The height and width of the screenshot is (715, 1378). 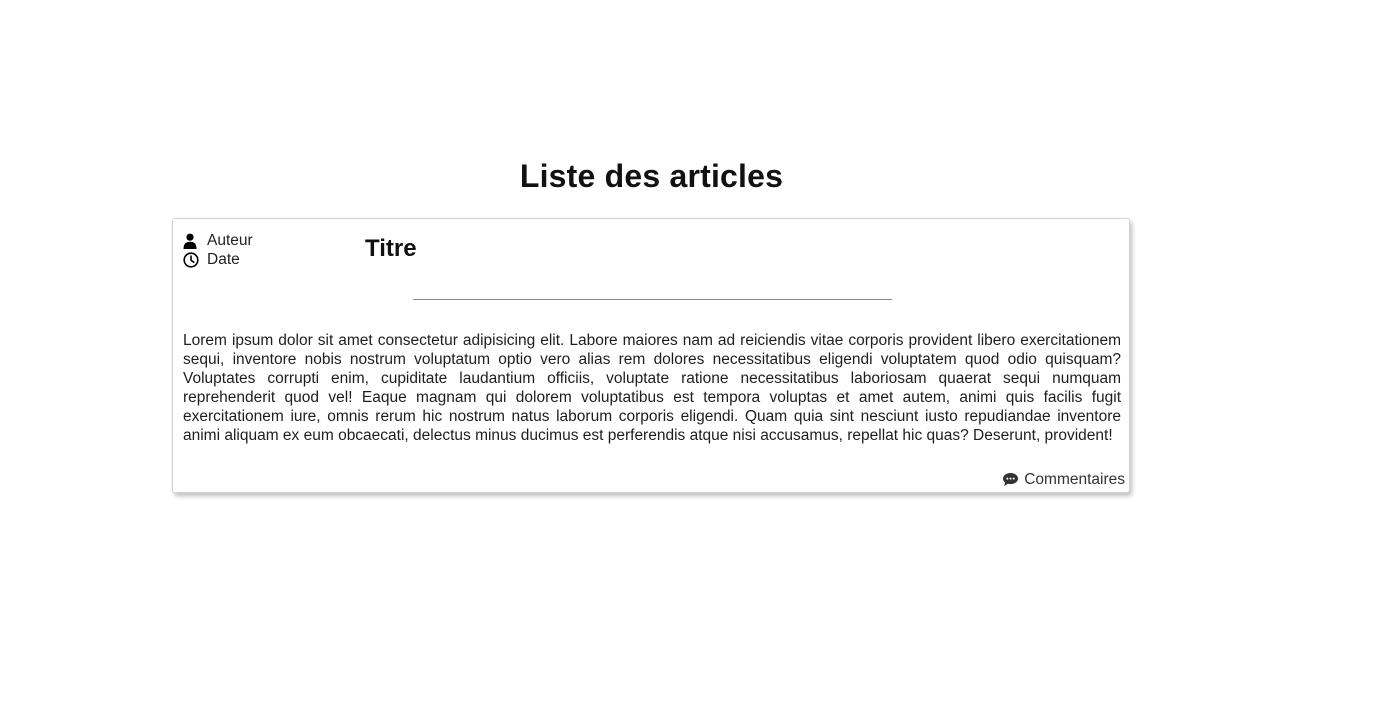 What do you see at coordinates (1010, 479) in the screenshot?
I see `comments-icon` at bounding box center [1010, 479].